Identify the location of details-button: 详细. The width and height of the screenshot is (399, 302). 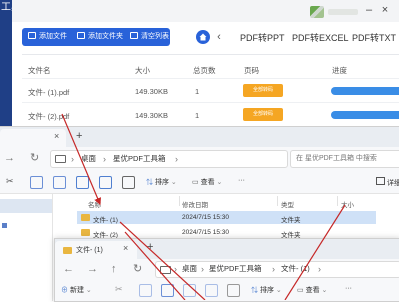
(387, 182).